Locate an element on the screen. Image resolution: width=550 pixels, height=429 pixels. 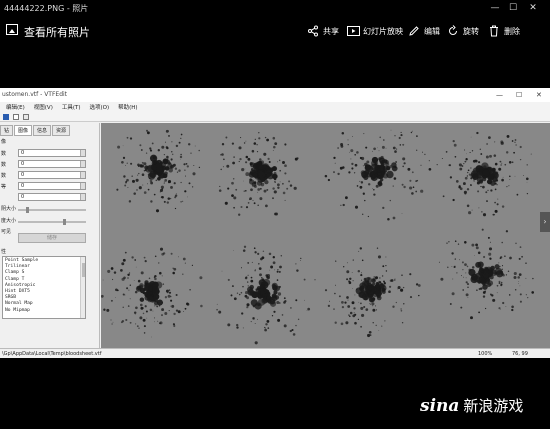
face-field: 0 is located at coordinates (52, 164).